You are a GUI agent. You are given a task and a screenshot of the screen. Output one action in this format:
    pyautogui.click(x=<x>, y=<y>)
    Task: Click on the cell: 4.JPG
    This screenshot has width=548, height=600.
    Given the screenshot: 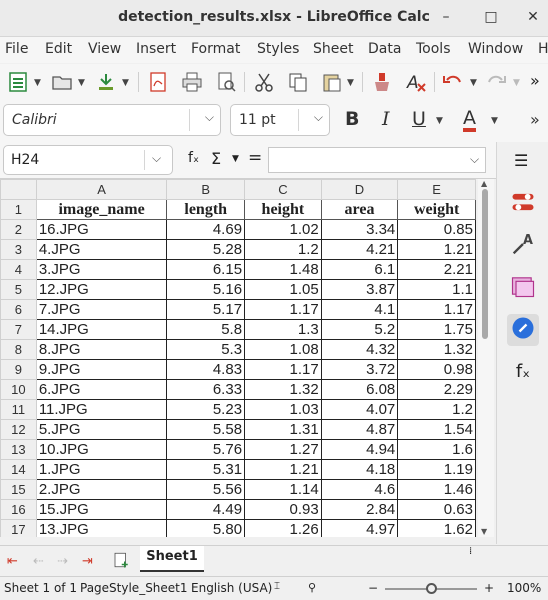 What is the action you would take?
    pyautogui.click(x=101, y=249)
    